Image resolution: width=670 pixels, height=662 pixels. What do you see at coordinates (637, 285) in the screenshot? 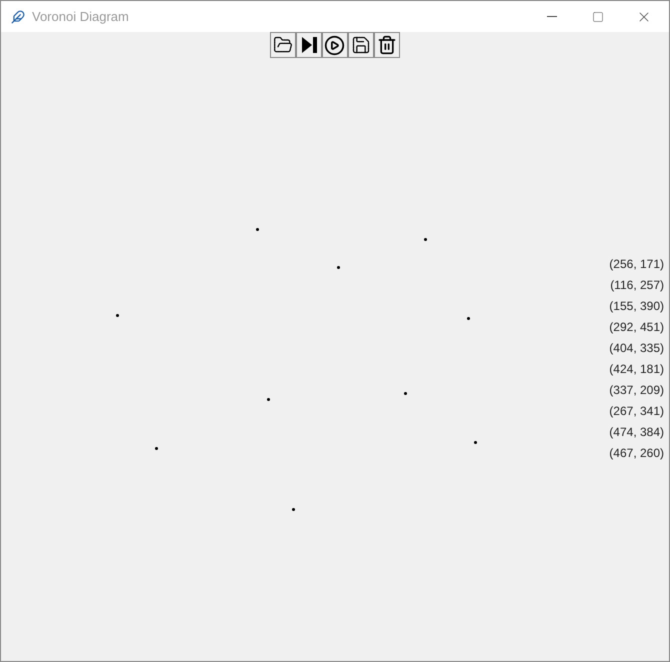
I see `point-coordinates: (116, 257)` at bounding box center [637, 285].